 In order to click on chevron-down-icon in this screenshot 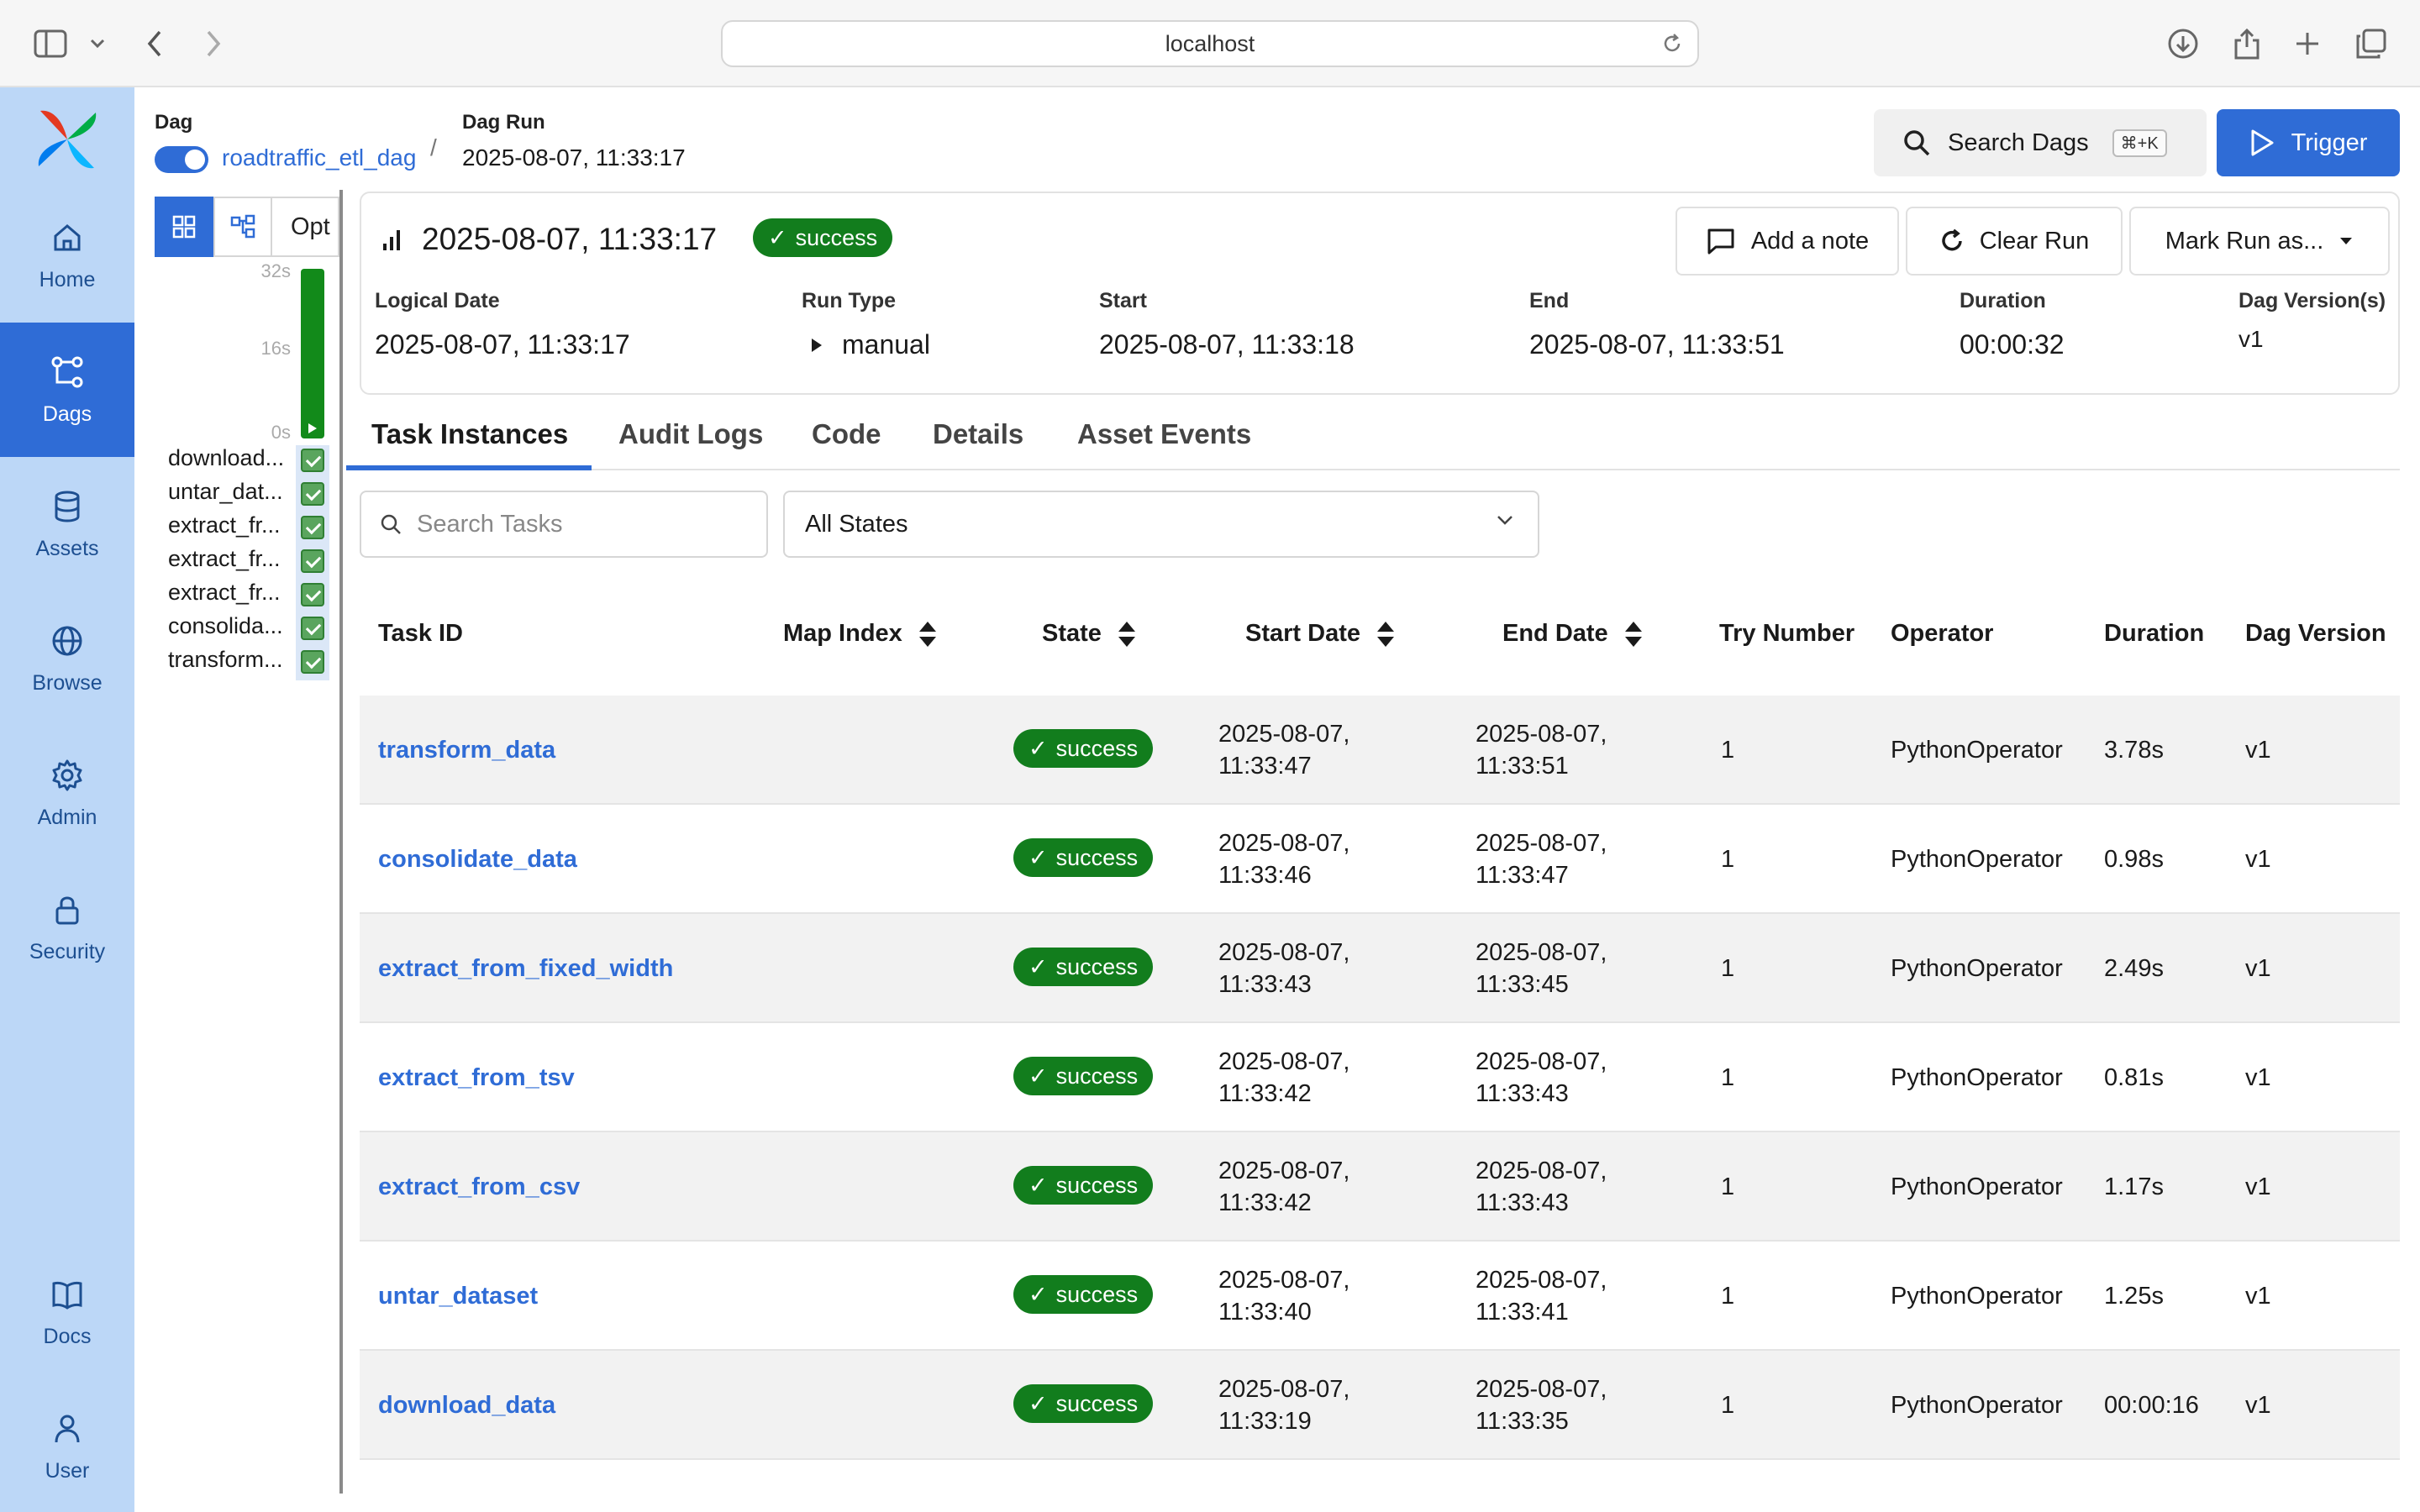, I will do `click(97, 44)`.